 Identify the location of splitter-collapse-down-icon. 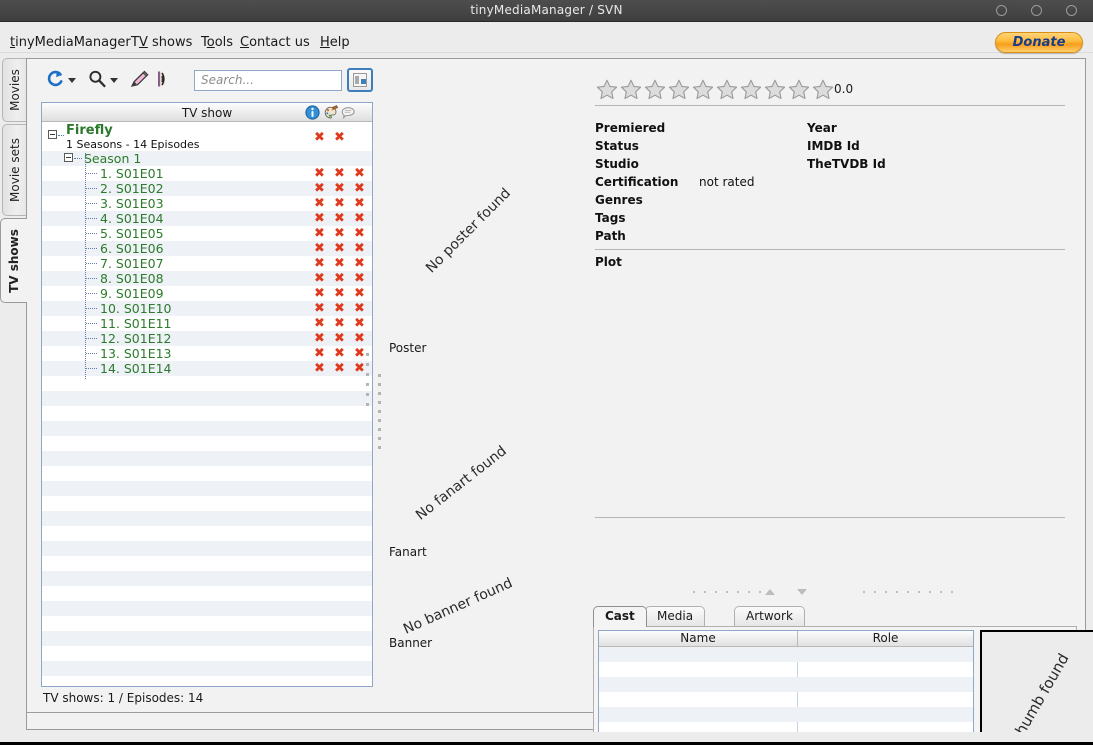
(802, 592).